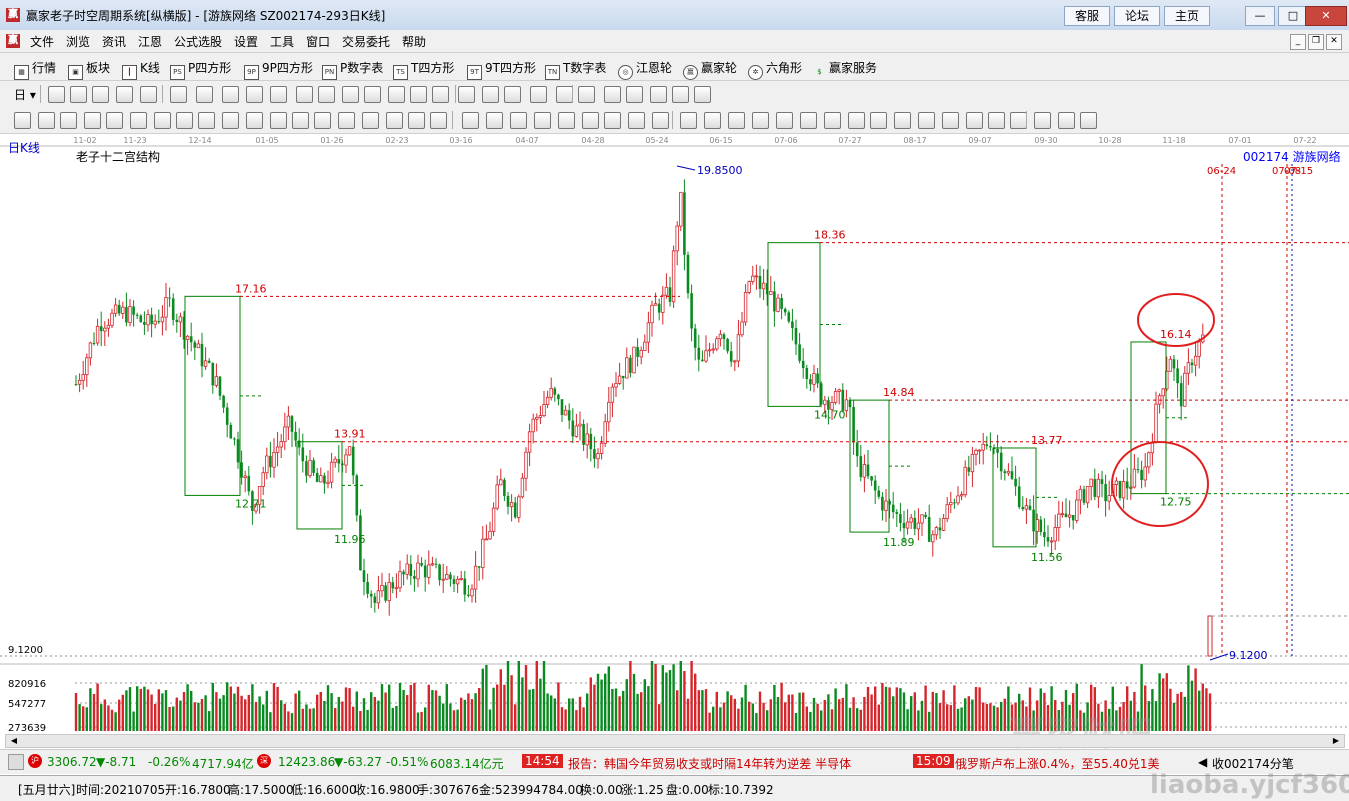  I want to click on scroll-left-icon: ◀, so click(14, 741).